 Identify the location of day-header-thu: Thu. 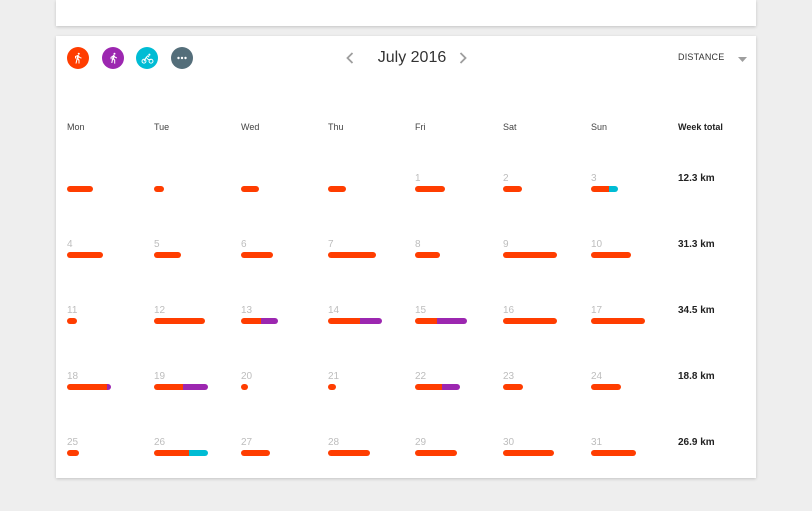
(336, 127).